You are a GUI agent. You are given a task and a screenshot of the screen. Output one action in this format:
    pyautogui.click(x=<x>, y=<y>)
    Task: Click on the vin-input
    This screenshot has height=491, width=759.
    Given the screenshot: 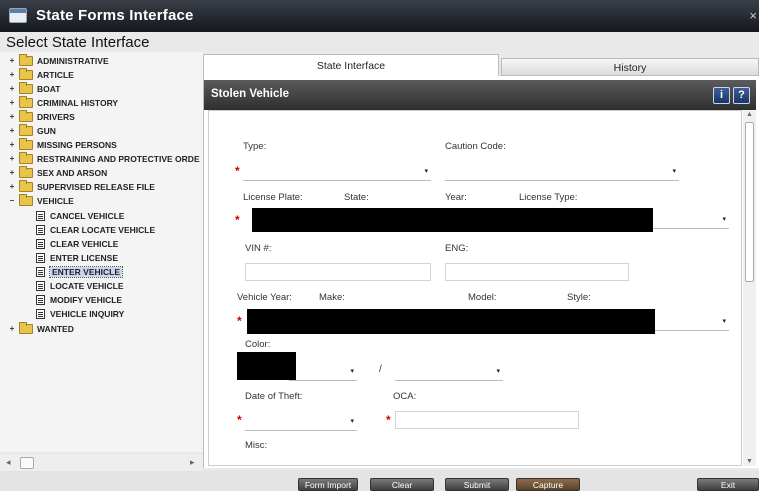 What is the action you would take?
    pyautogui.click(x=338, y=272)
    